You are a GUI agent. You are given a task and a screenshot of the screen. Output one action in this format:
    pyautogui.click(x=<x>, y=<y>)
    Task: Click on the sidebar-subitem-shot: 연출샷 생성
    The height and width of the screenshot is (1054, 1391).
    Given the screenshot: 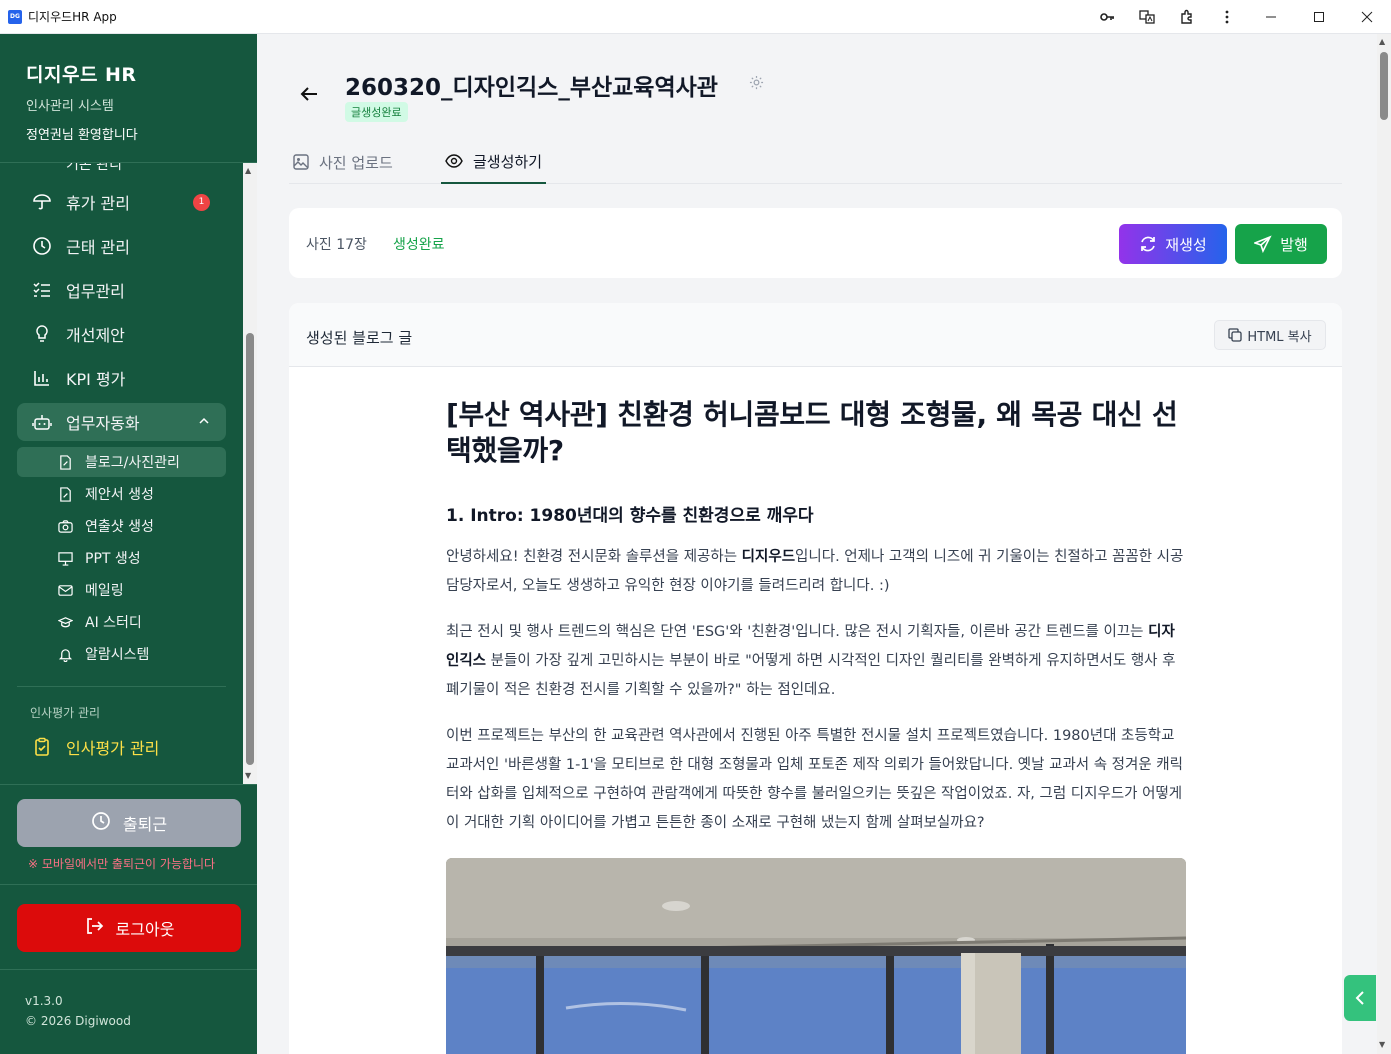 What is the action you would take?
    pyautogui.click(x=121, y=526)
    